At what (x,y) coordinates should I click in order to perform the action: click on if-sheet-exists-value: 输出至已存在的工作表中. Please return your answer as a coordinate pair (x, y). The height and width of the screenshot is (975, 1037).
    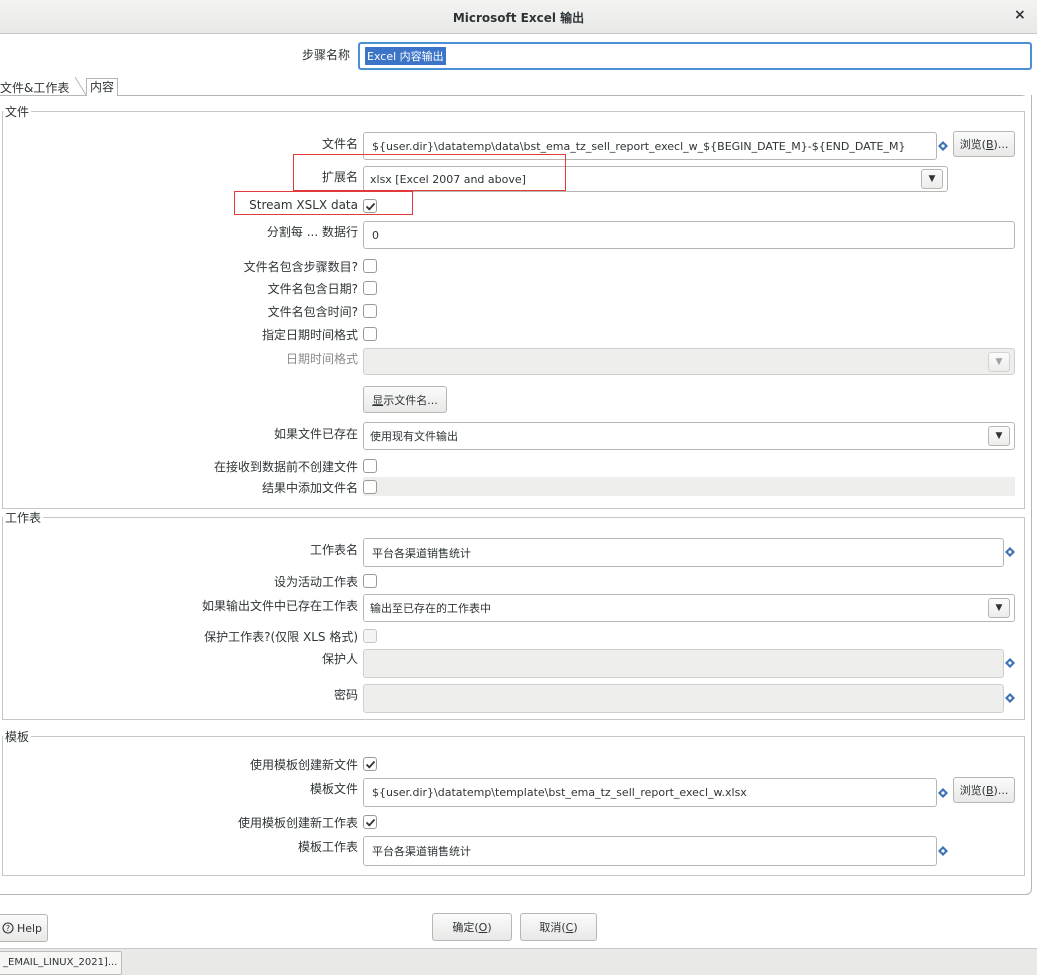
    Looking at the image, I should click on (430, 608).